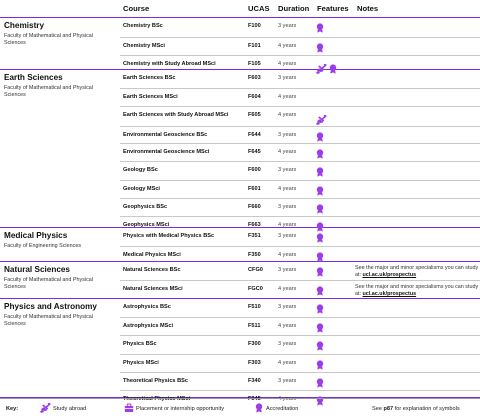  I want to click on section-faculty: Faculty of Engineering Sciences, so click(43, 246).